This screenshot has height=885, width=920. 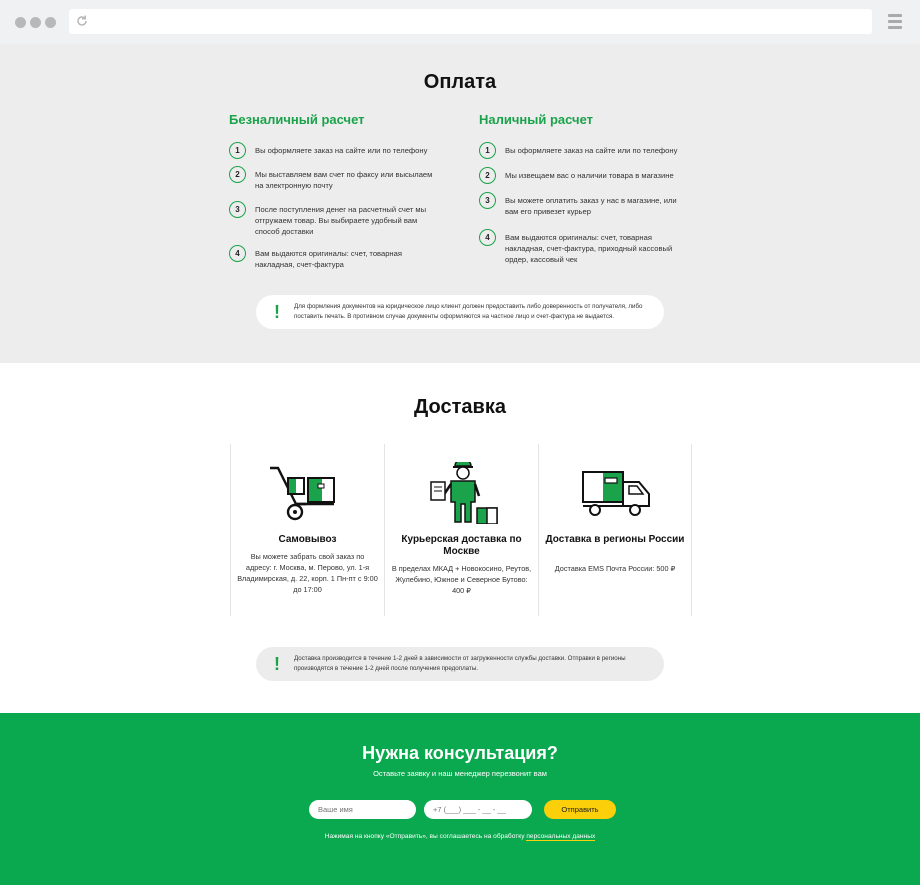 I want to click on window-controls, so click(x=35, y=22).